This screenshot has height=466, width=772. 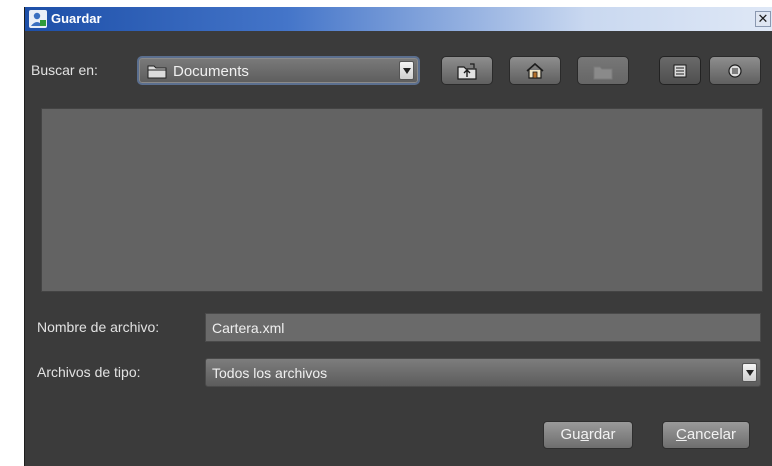 I want to click on save-label-post: rdar, so click(x=602, y=434).